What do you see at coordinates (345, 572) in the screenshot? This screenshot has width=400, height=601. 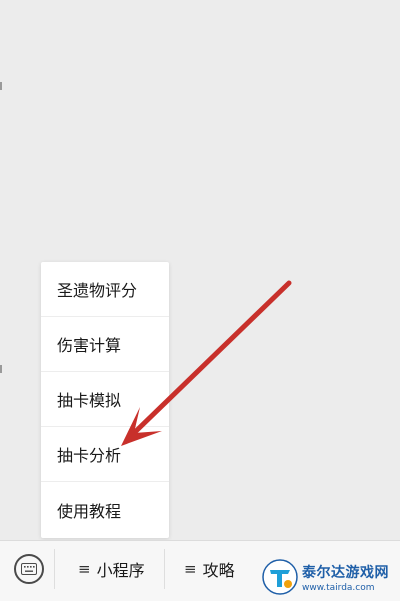 I see `watermark-title: 泰尔达游戏网` at bounding box center [345, 572].